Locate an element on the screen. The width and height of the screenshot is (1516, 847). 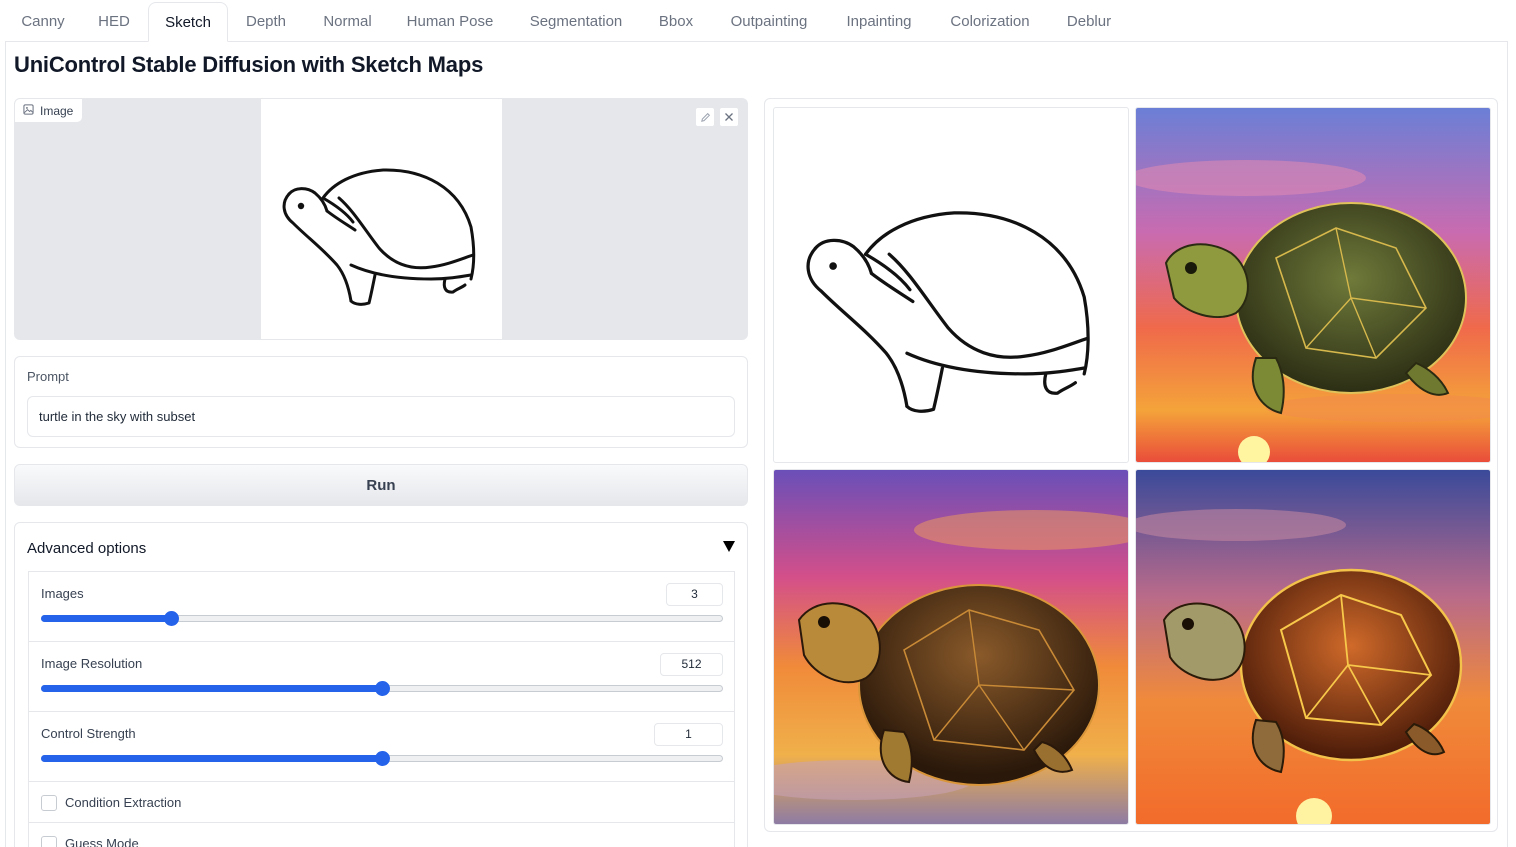
slider-label: Images is located at coordinates (62, 593).